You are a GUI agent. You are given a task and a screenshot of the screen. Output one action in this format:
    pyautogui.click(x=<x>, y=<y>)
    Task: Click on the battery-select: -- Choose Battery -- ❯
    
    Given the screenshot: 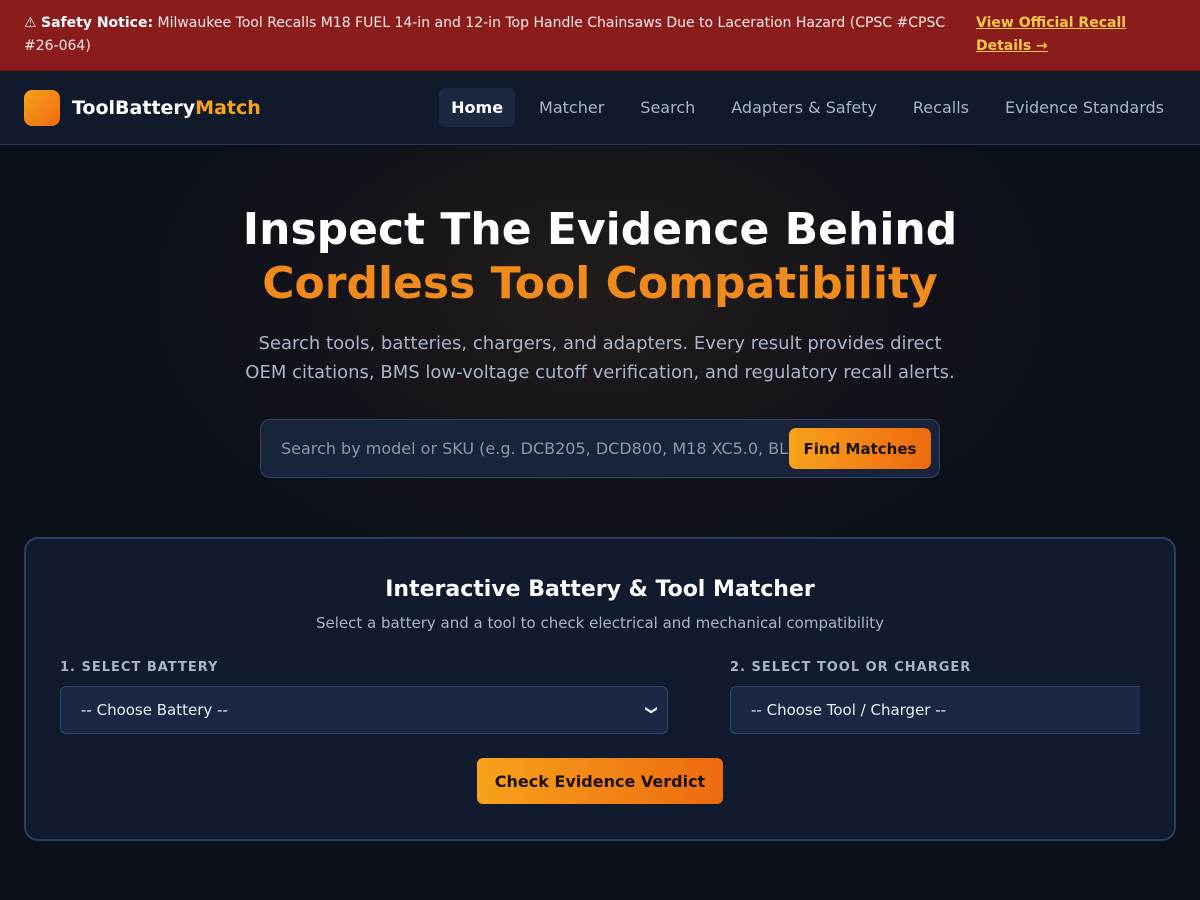 What is the action you would take?
    pyautogui.click(x=364, y=710)
    